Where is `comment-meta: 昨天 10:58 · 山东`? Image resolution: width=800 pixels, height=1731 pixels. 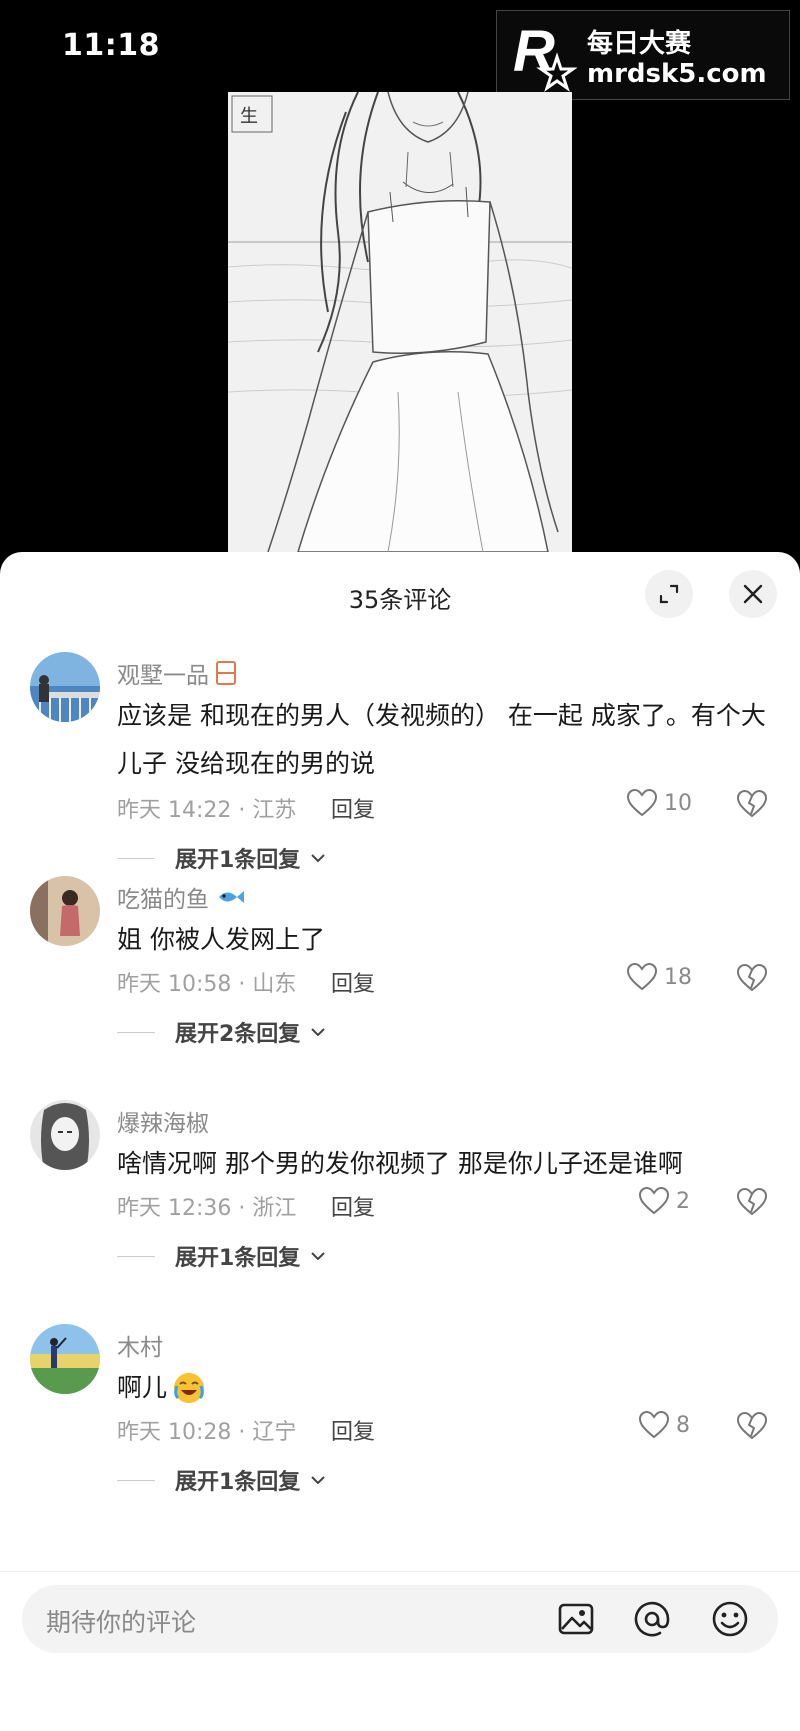 comment-meta: 昨天 10:58 · 山东 is located at coordinates (207, 984).